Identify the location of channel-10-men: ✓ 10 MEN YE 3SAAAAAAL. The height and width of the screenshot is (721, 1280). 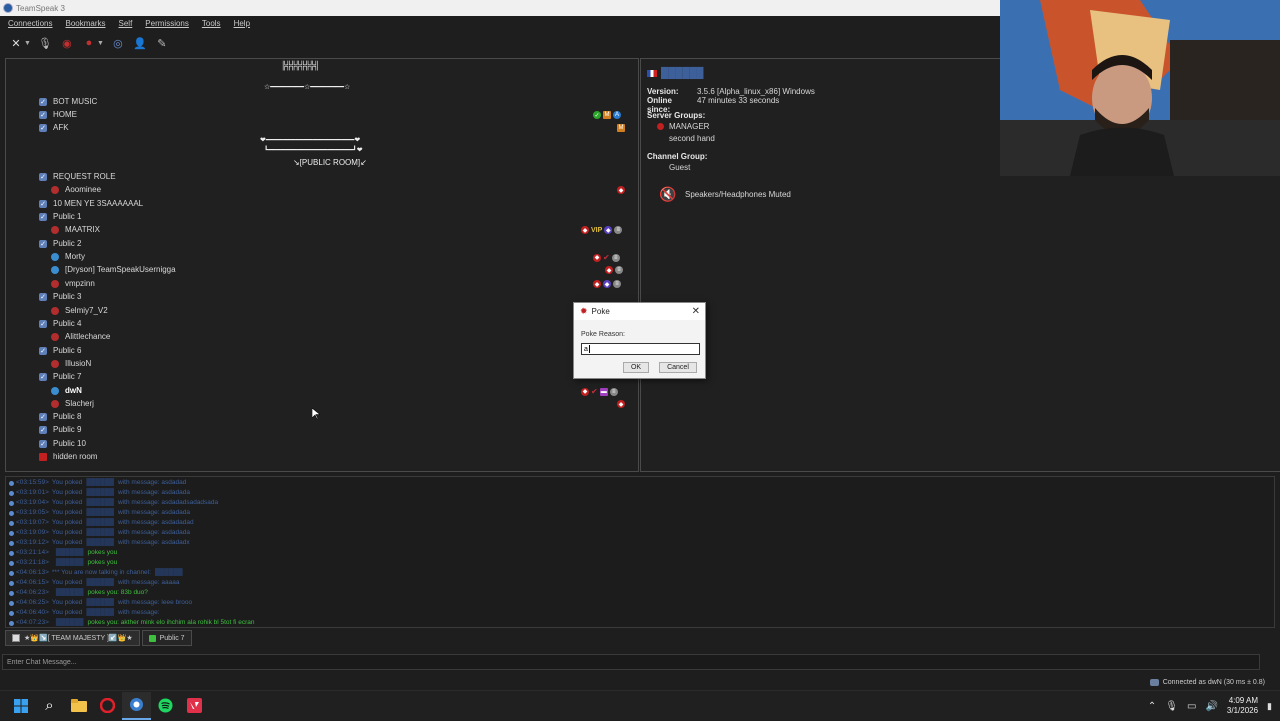
(91, 203).